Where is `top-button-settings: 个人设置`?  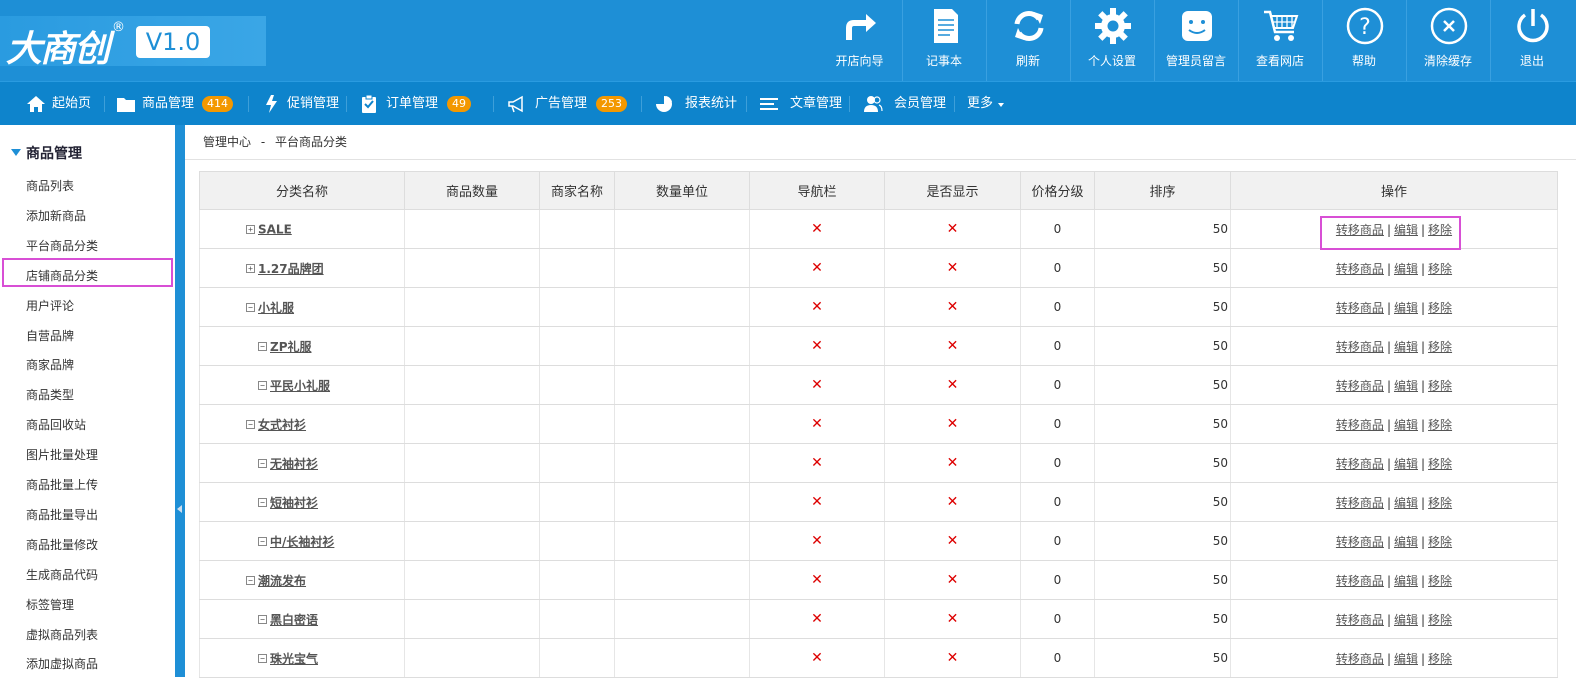 top-button-settings: 个人设置 is located at coordinates (1111, 40).